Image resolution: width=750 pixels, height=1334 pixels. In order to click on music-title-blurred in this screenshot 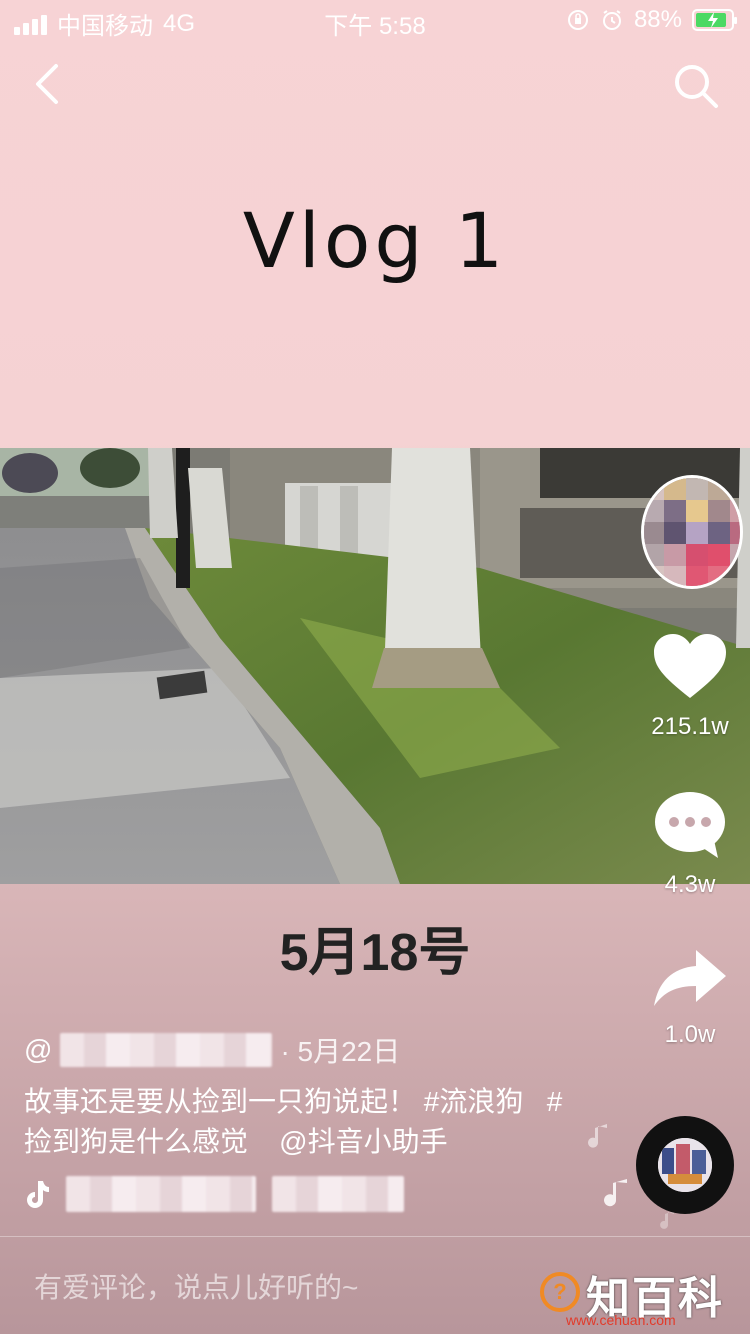, I will do `click(161, 1194)`.